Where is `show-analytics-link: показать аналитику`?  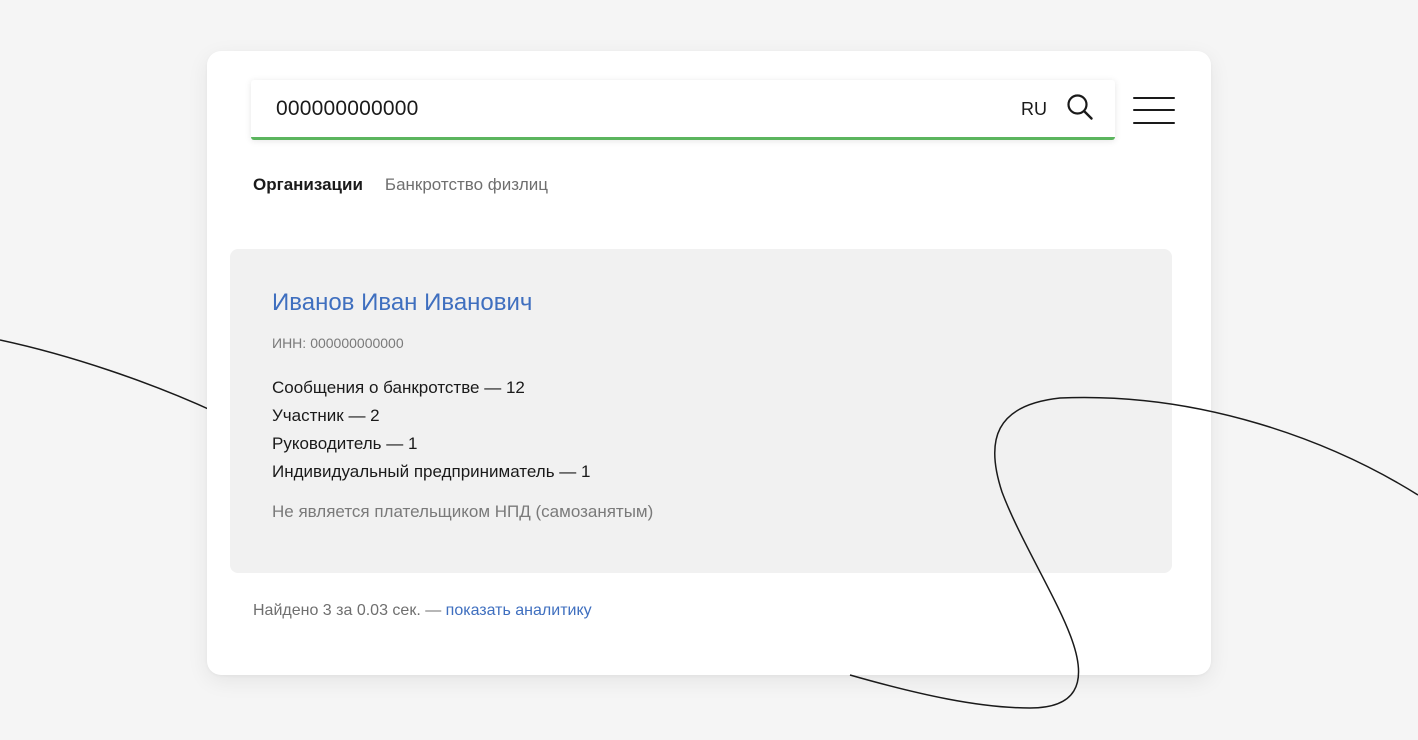
show-analytics-link: показать аналитику is located at coordinates (519, 610).